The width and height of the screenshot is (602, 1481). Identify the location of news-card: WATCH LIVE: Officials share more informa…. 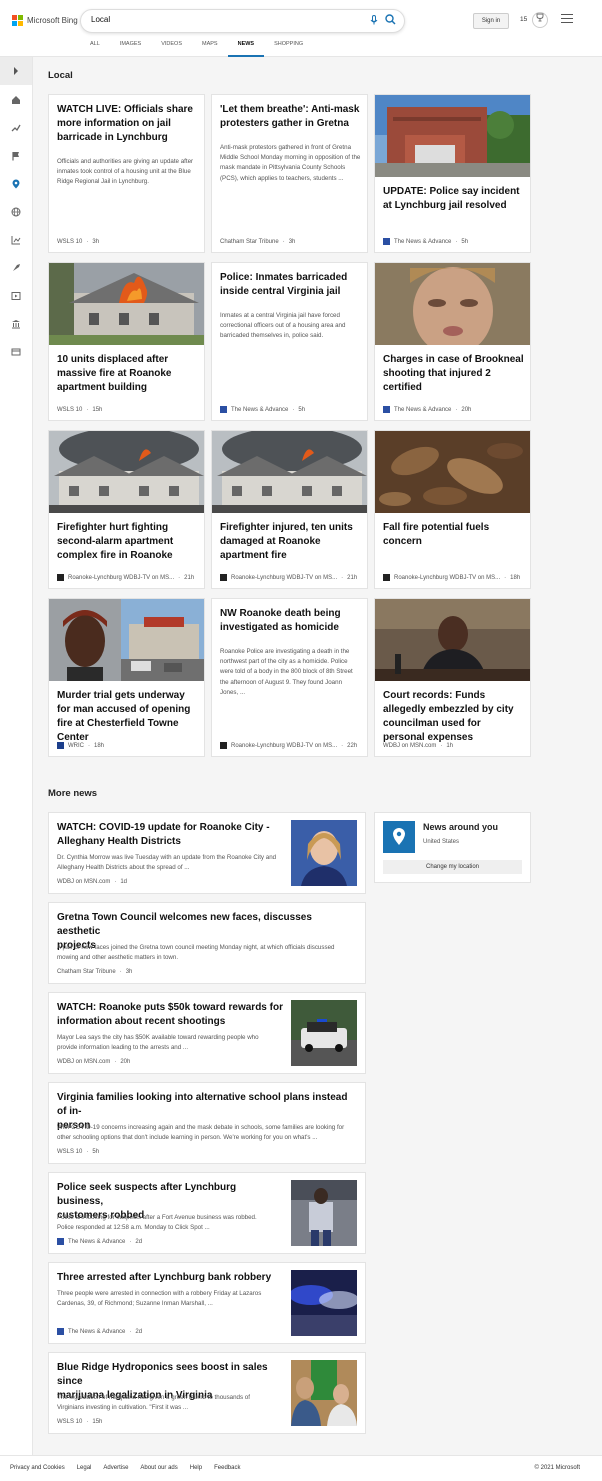
(126, 173).